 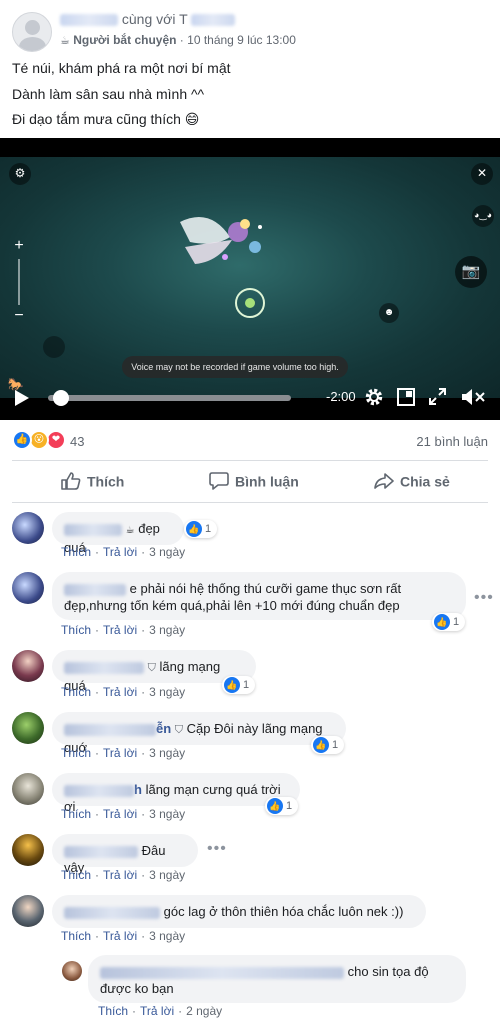 What do you see at coordinates (61, 398) in the screenshot?
I see `progress-knob` at bounding box center [61, 398].